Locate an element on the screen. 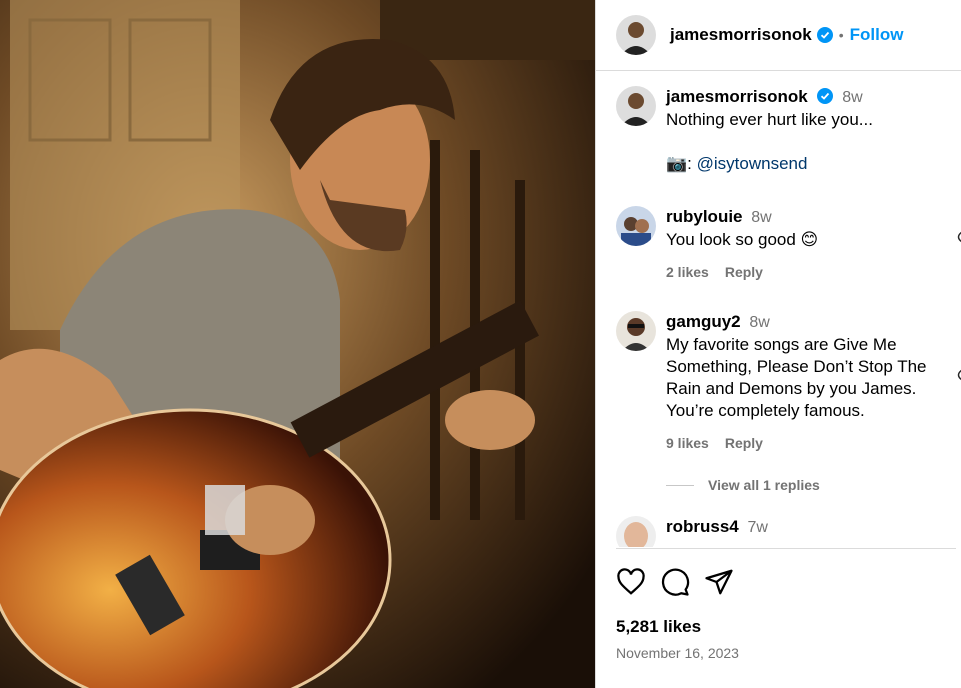  post-header: jamesmorrisonok • Follow is located at coordinates (778, 35).